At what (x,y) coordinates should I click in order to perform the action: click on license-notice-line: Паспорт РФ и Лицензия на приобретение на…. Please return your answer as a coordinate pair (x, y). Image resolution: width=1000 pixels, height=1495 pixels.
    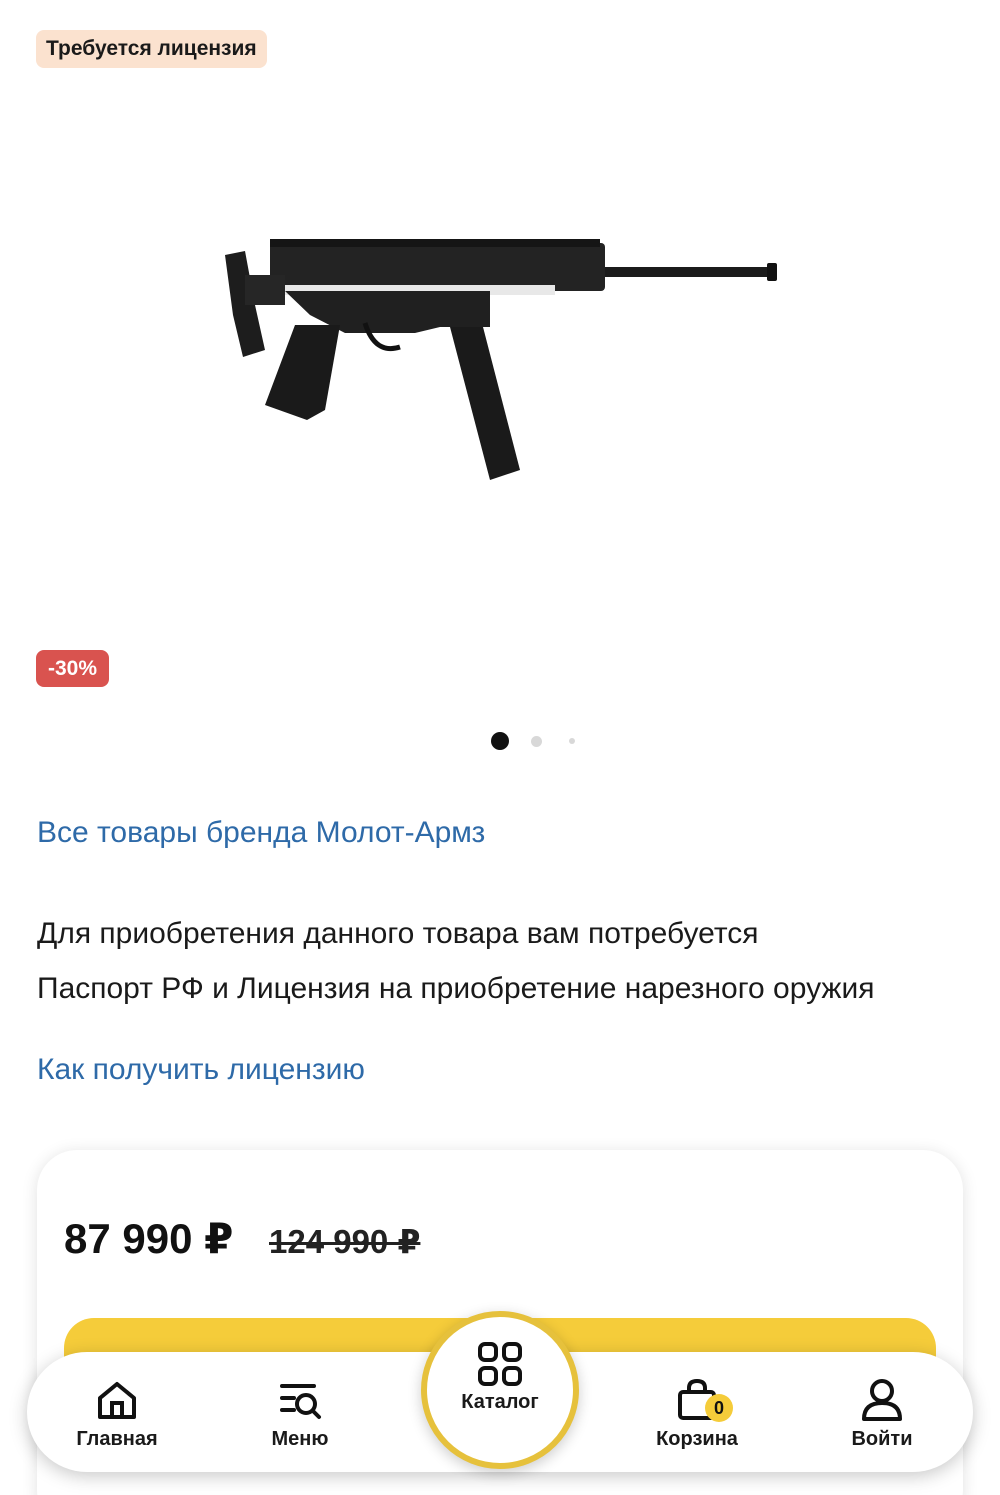
    Looking at the image, I should click on (456, 988).